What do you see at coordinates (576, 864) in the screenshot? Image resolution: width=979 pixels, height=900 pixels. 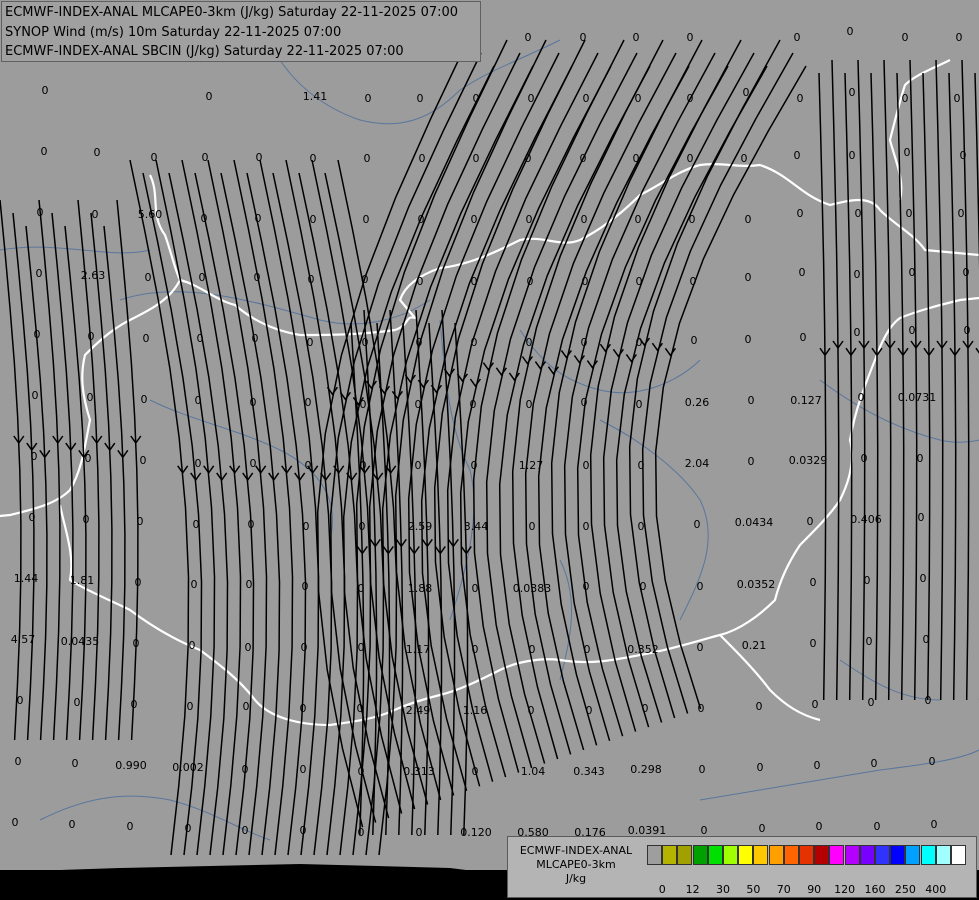 I see `legend-title-param: MLCAPE0-3km` at bounding box center [576, 864].